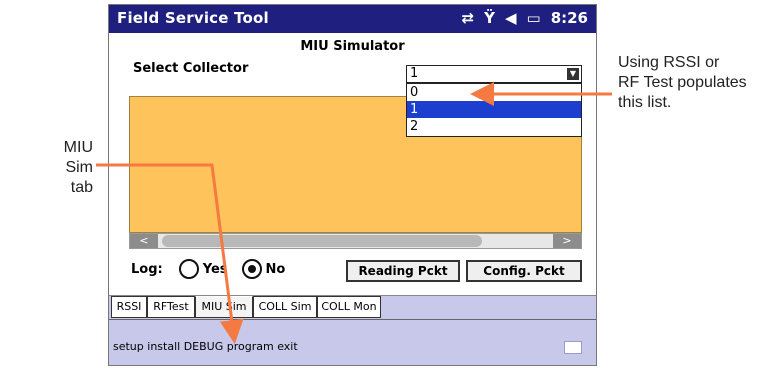  What do you see at coordinates (191, 68) in the screenshot?
I see `select-collector-label: Select Collector` at bounding box center [191, 68].